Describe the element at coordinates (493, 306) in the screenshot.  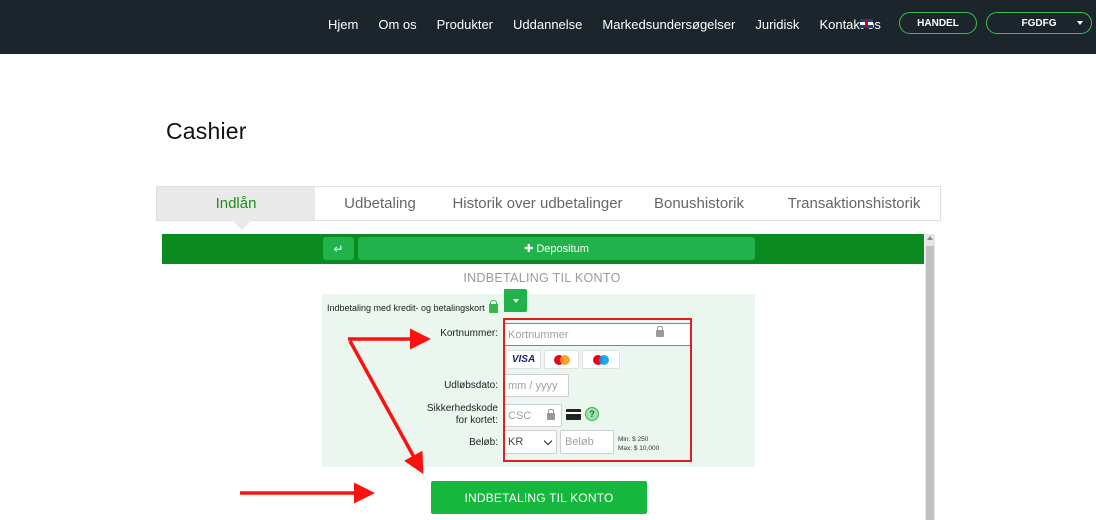
I see `secure-lock-icon` at that location.